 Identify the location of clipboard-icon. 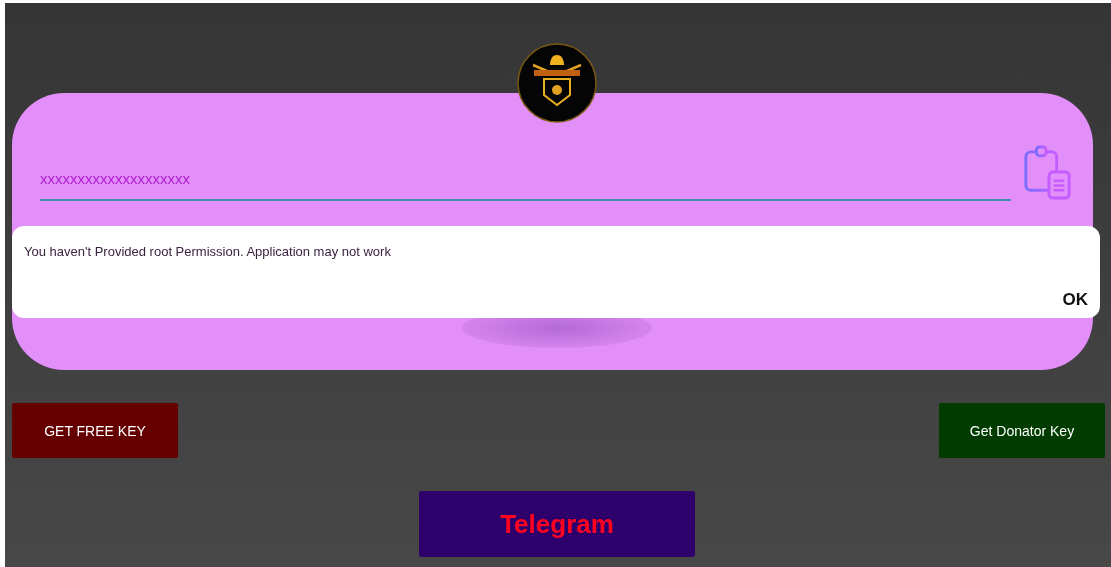
(1048, 173).